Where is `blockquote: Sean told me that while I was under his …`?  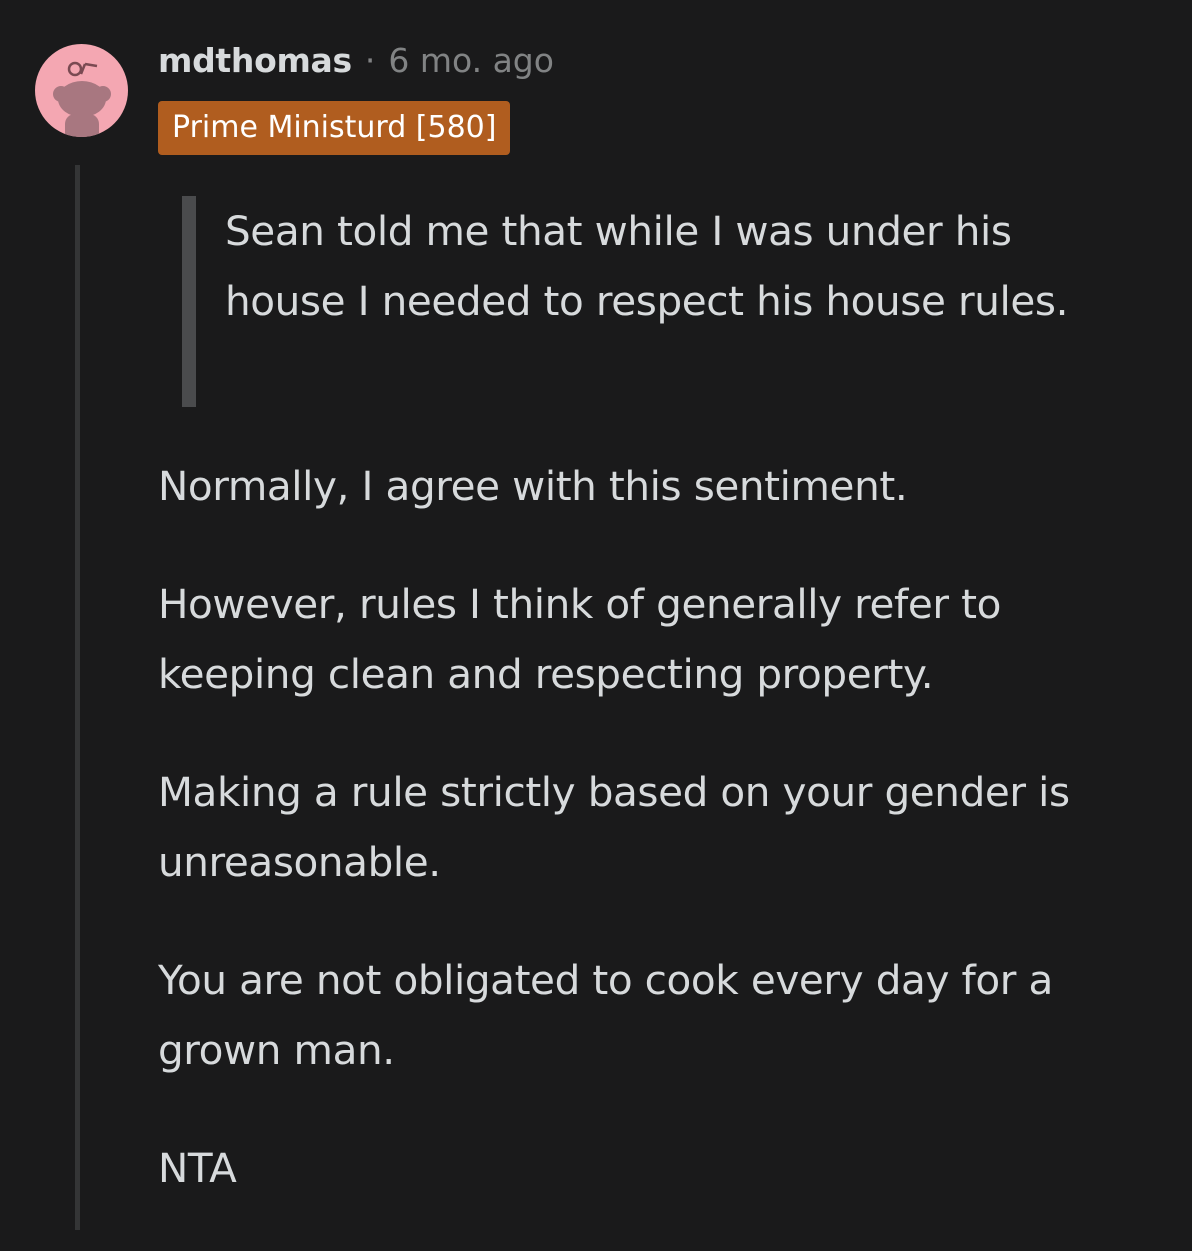
blockquote: Sean told me that while I was under his … is located at coordinates (660, 301).